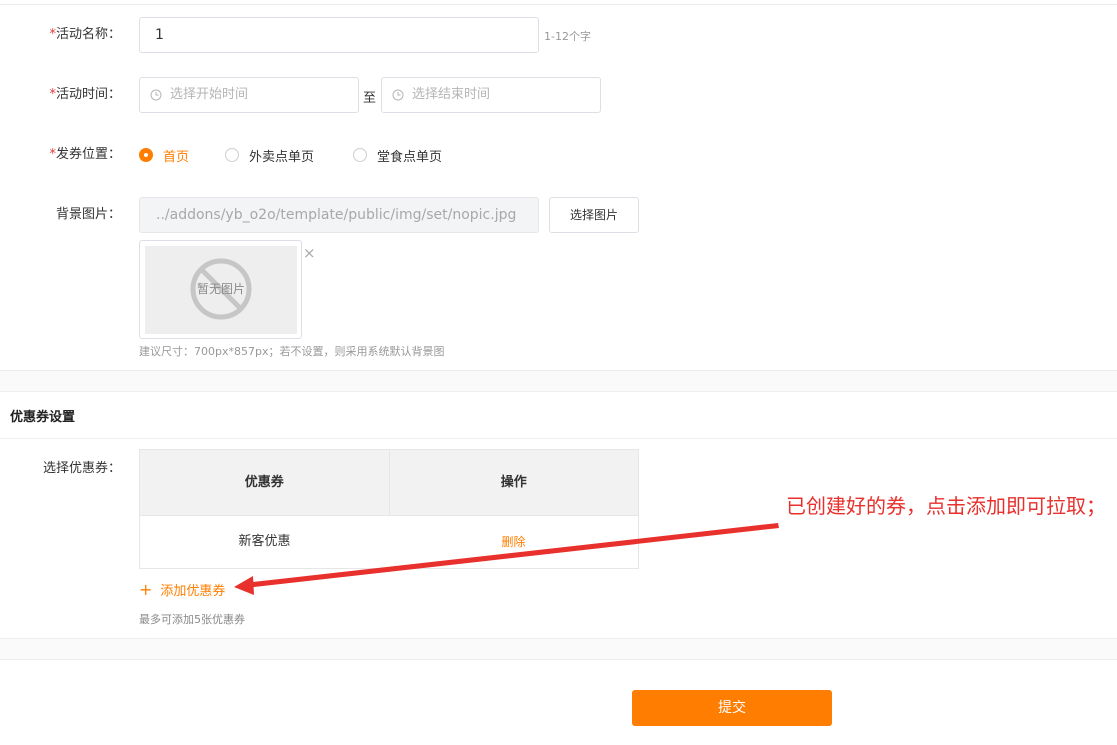  Describe the element at coordinates (85, 34) in the screenshot. I see `activity-name-label: *活动名称：` at that location.